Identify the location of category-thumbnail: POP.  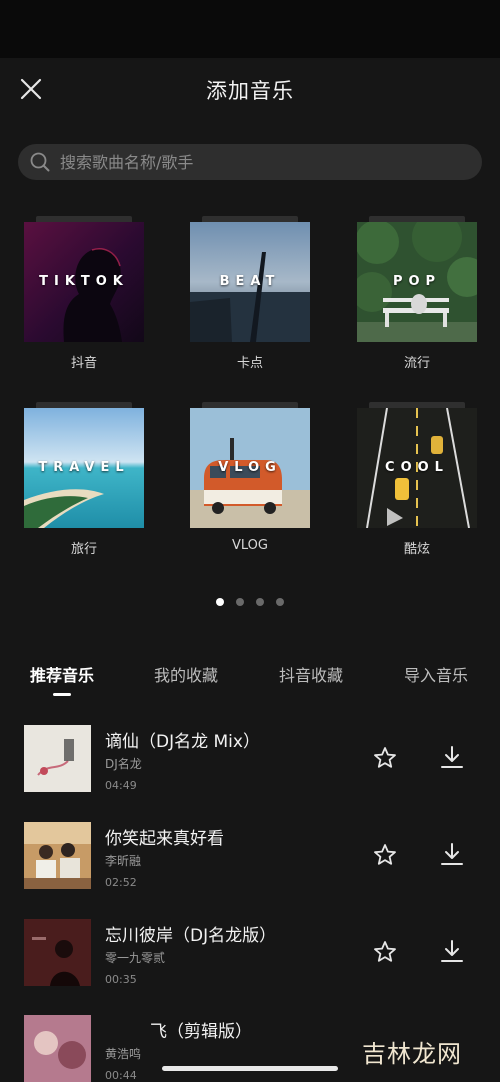
(417, 282).